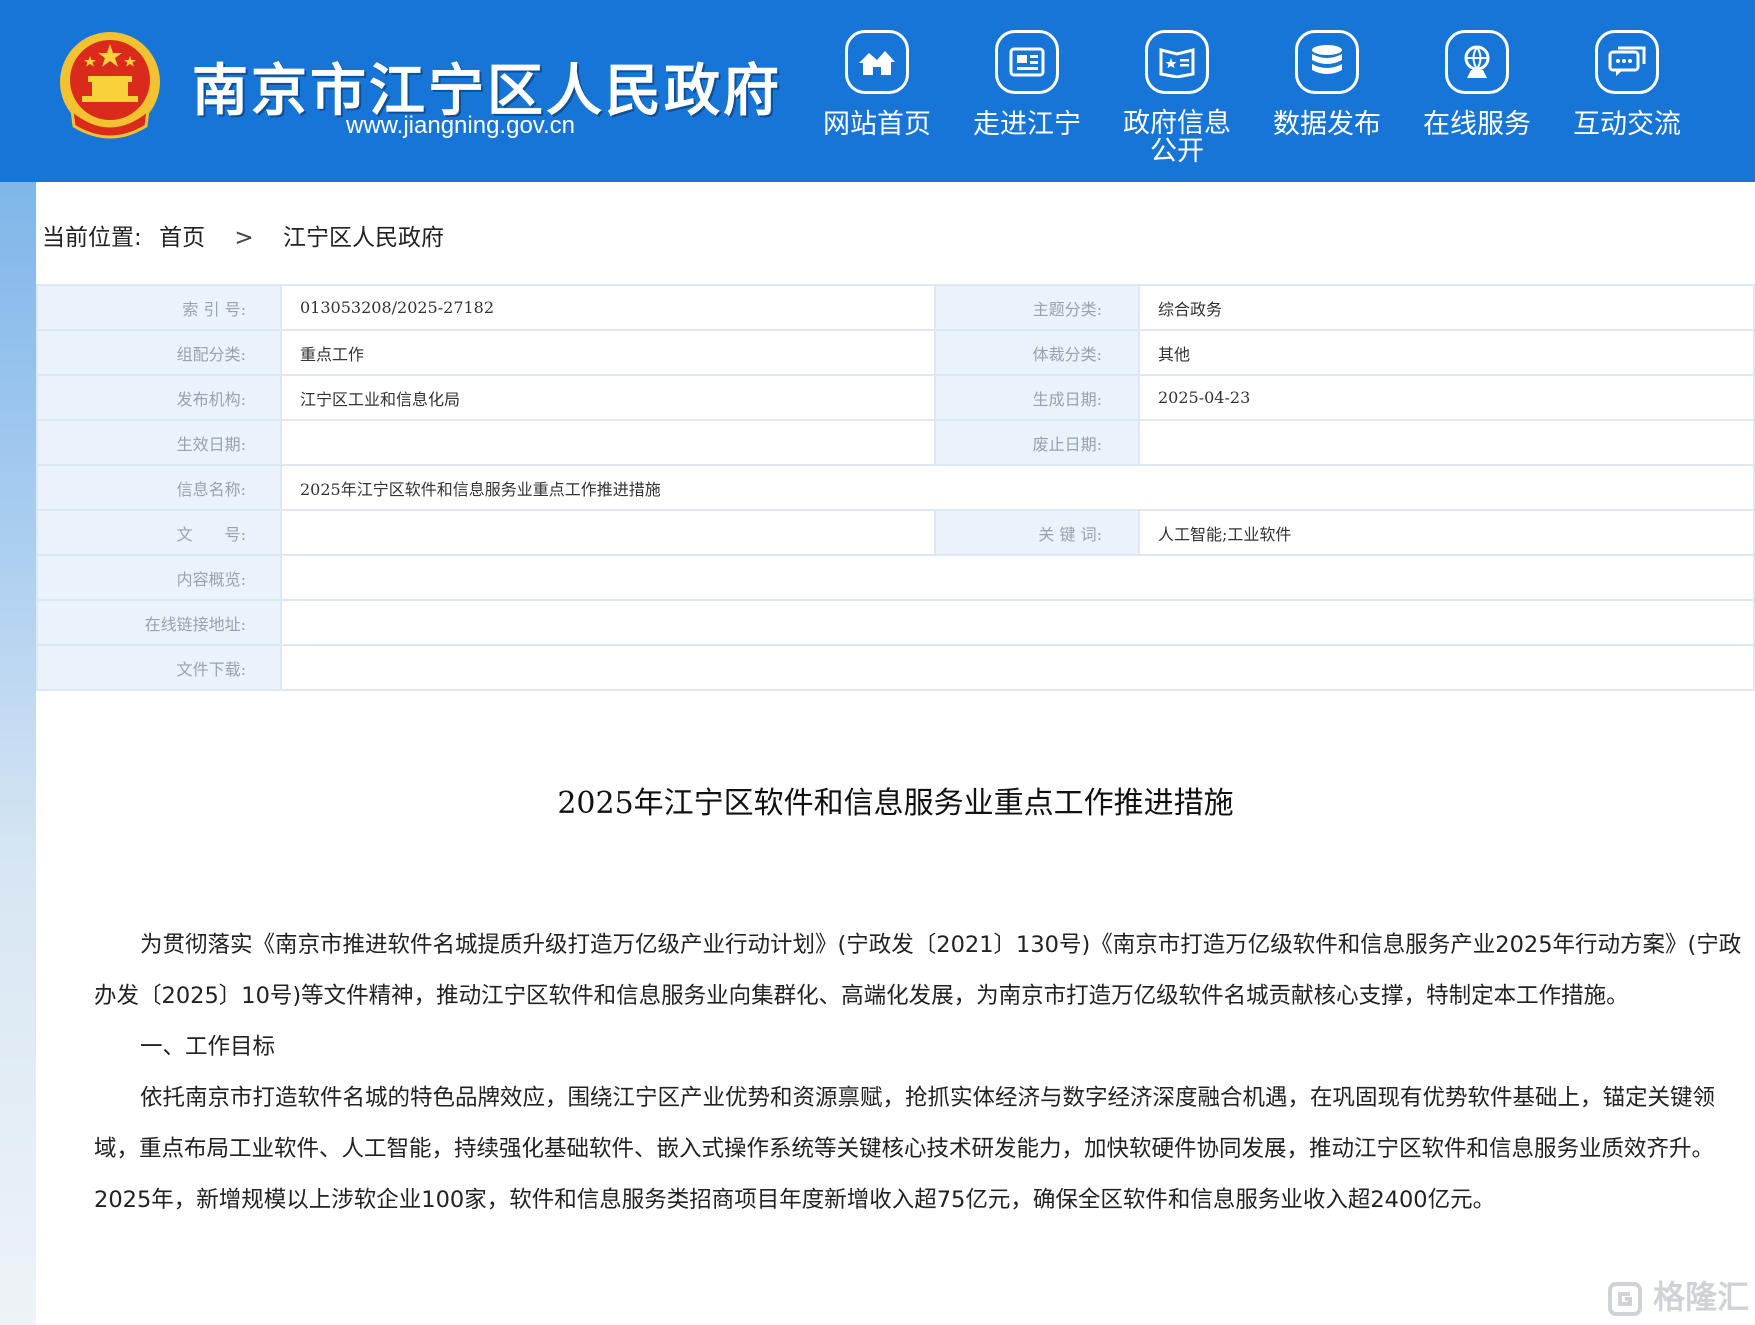 Image resolution: width=1755 pixels, height=1325 pixels. What do you see at coordinates (877, 62) in the screenshot?
I see `houses-icon` at bounding box center [877, 62].